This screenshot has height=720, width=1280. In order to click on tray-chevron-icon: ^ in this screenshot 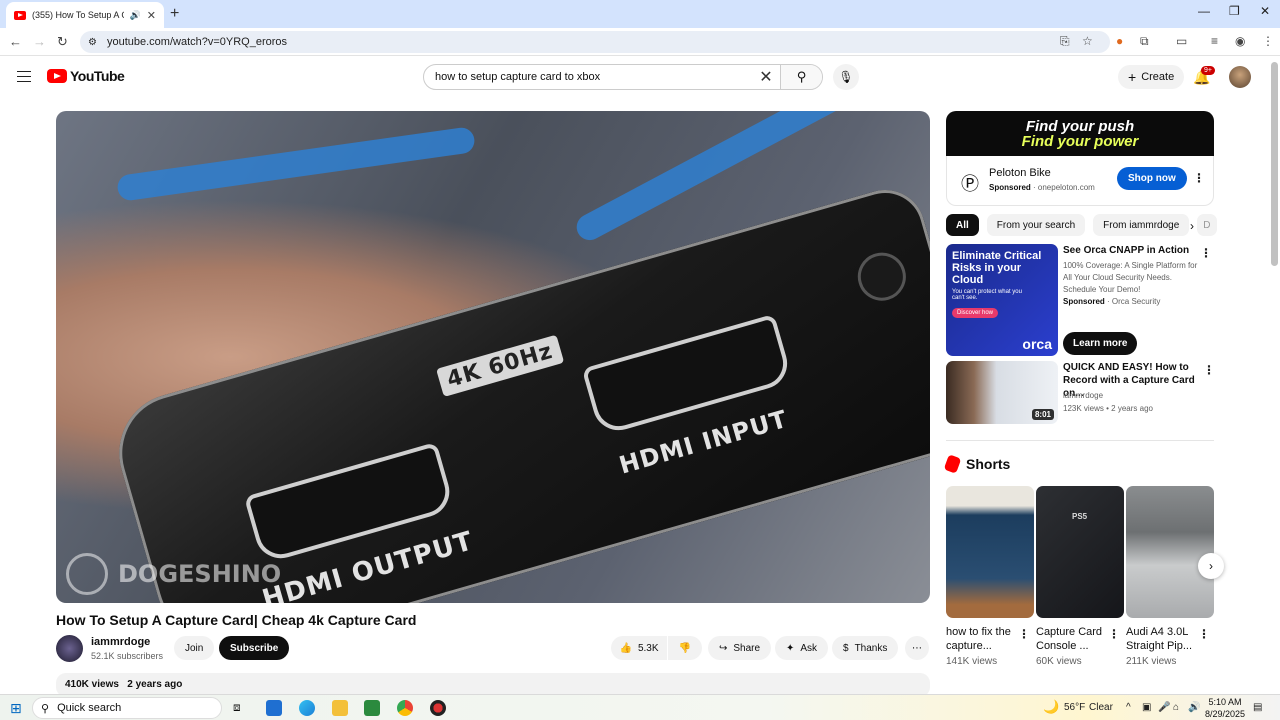, I will do `click(1128, 707)`.